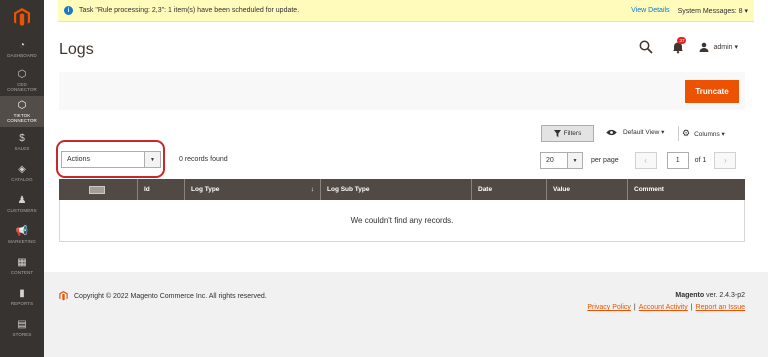 The height and width of the screenshot is (357, 768). Describe the element at coordinates (712, 91) in the screenshot. I see `truncate-button: Truncate` at that location.